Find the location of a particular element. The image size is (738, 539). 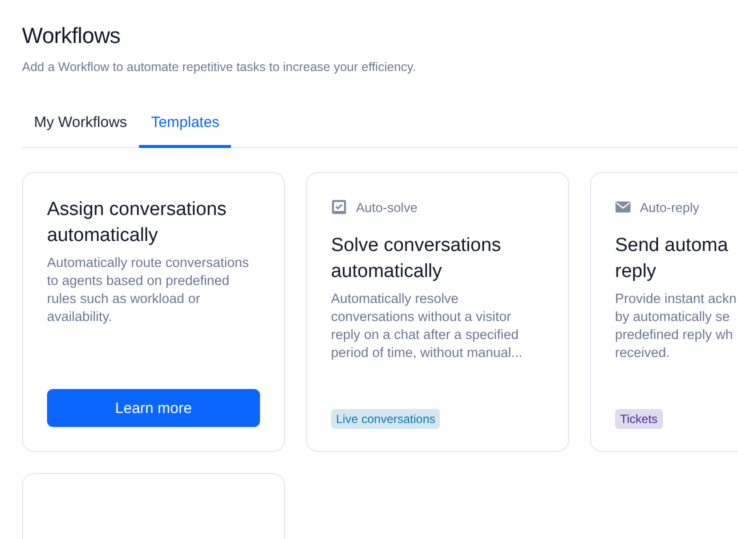

card-title: Send automa reply is located at coordinates (672, 259).